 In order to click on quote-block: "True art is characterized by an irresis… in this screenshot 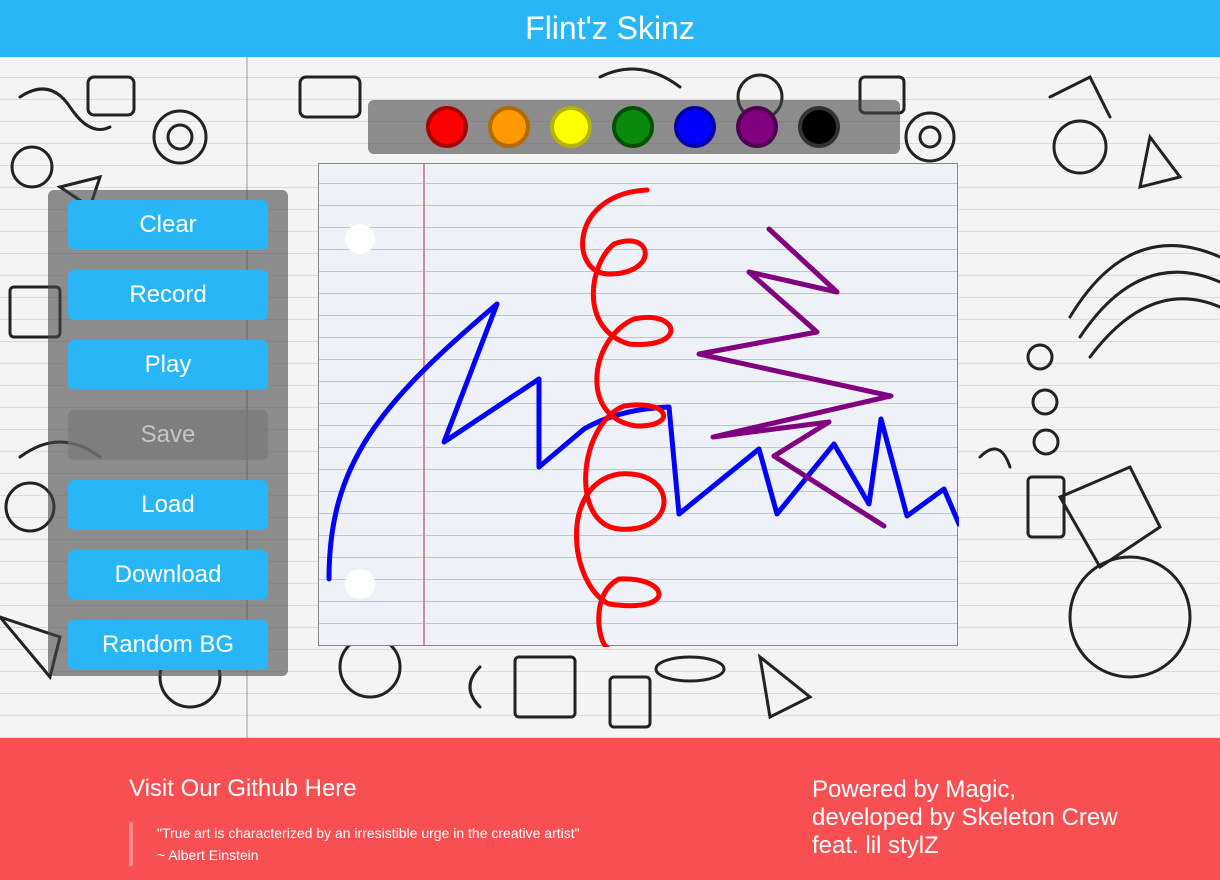, I will do `click(354, 844)`.